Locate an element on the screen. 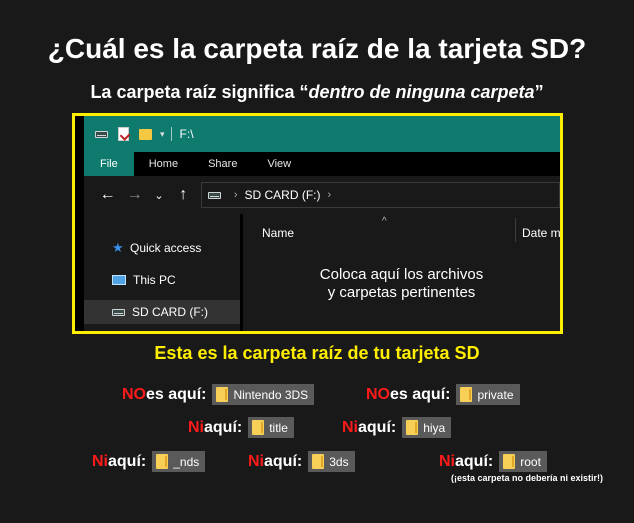 This screenshot has width=634, height=523. subtitle-suffix: ” is located at coordinates (539, 92).